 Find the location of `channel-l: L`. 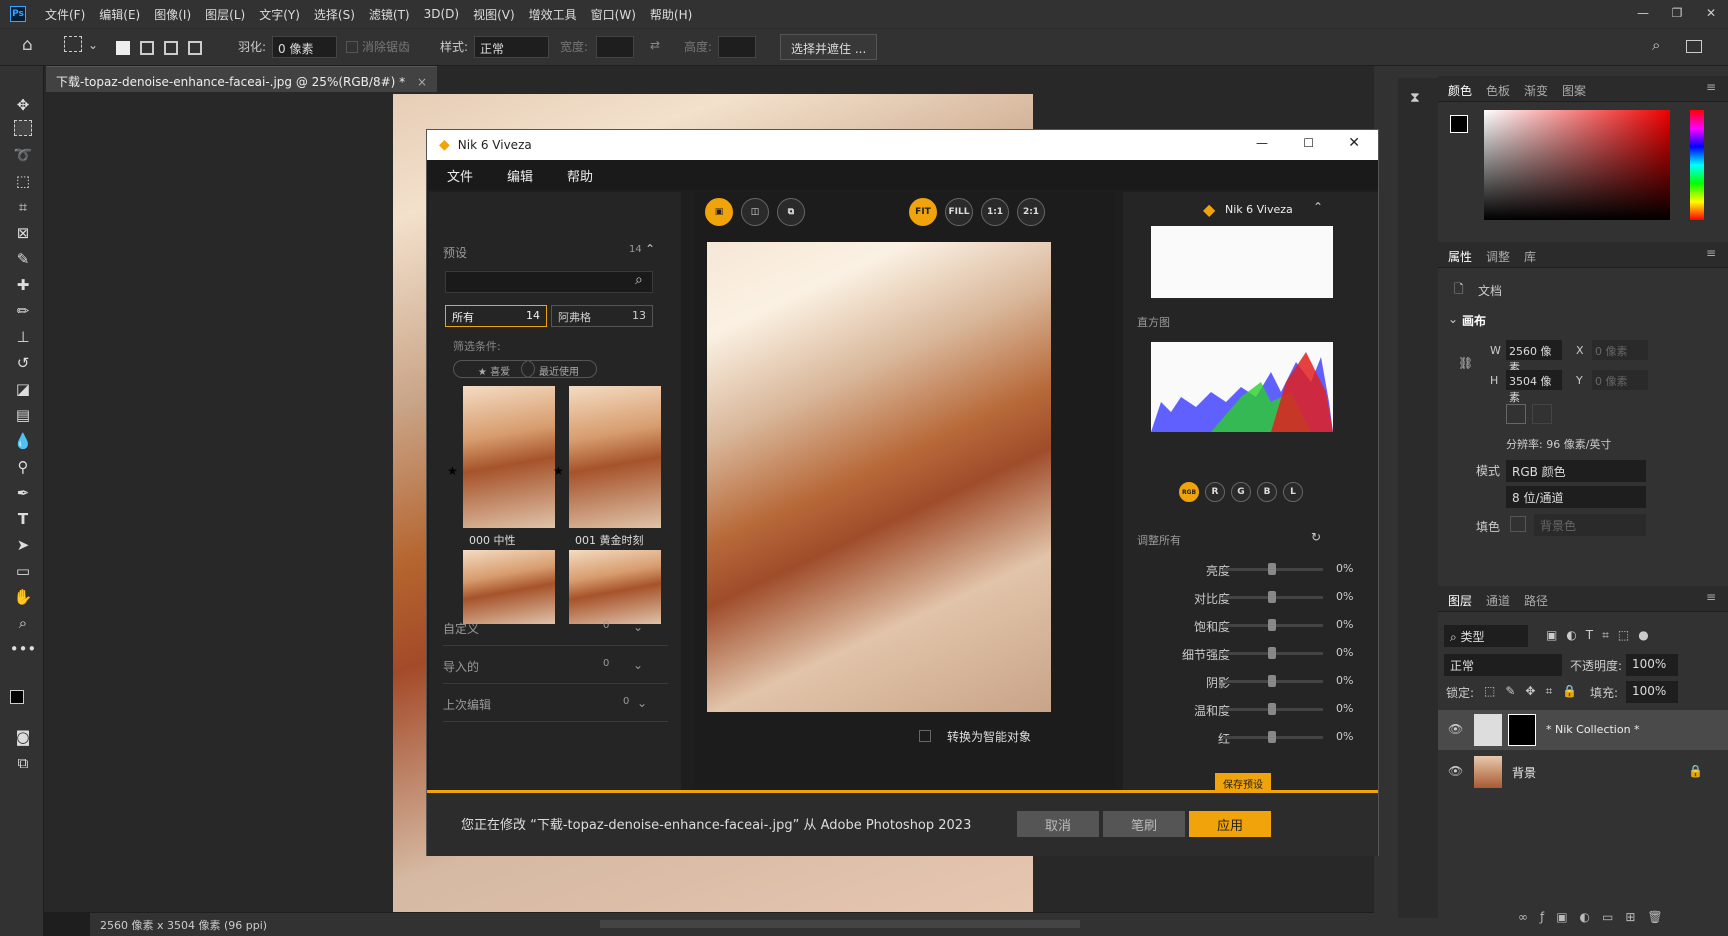

channel-l: L is located at coordinates (1293, 492).